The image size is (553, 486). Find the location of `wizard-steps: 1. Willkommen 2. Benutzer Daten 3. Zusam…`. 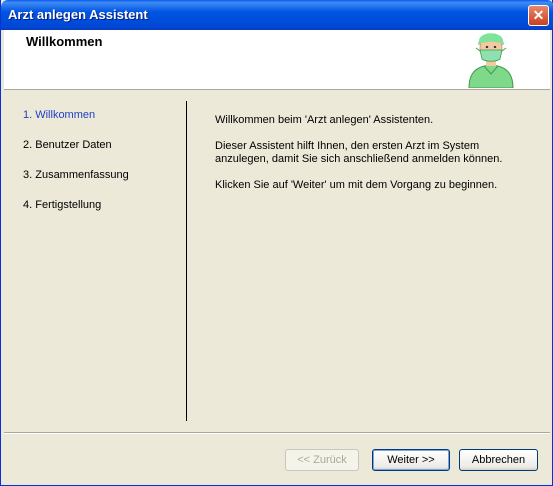

wizard-steps: 1. Willkommen 2. Benutzer Daten 3. Zusam… is located at coordinates (103, 168).